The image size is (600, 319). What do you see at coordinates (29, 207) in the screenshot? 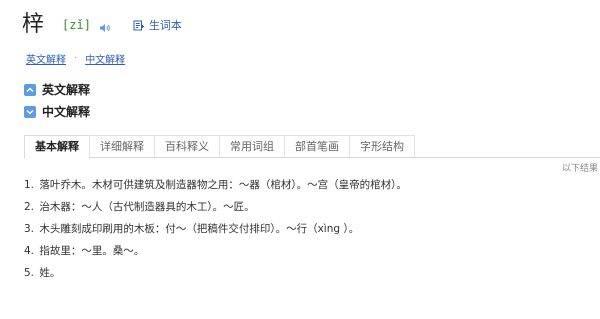
I see `item-number: 2.` at bounding box center [29, 207].